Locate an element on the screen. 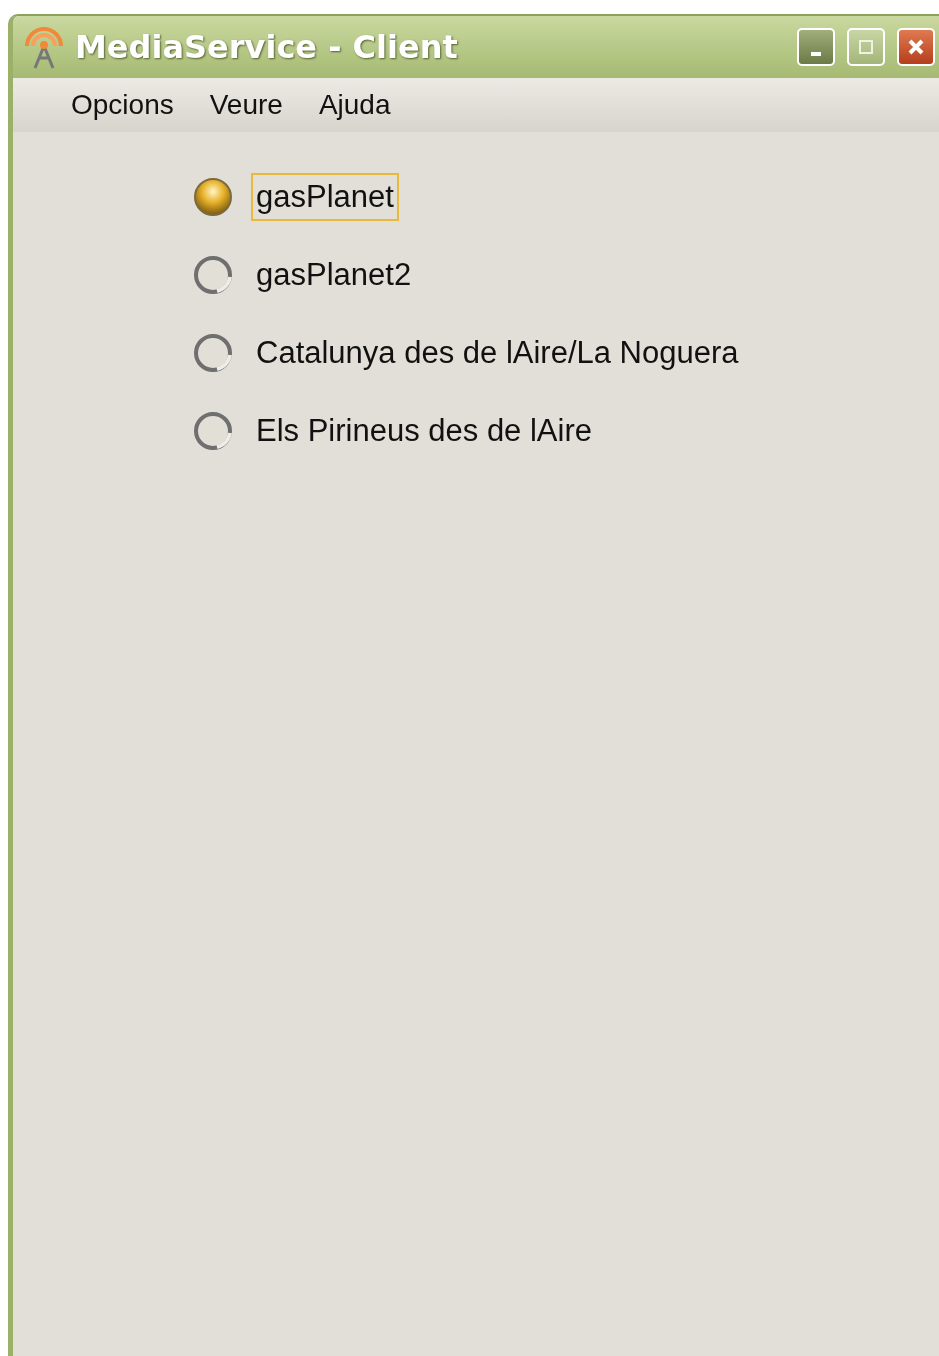 The width and height of the screenshot is (939, 1356). close-icon is located at coordinates (916, 47).